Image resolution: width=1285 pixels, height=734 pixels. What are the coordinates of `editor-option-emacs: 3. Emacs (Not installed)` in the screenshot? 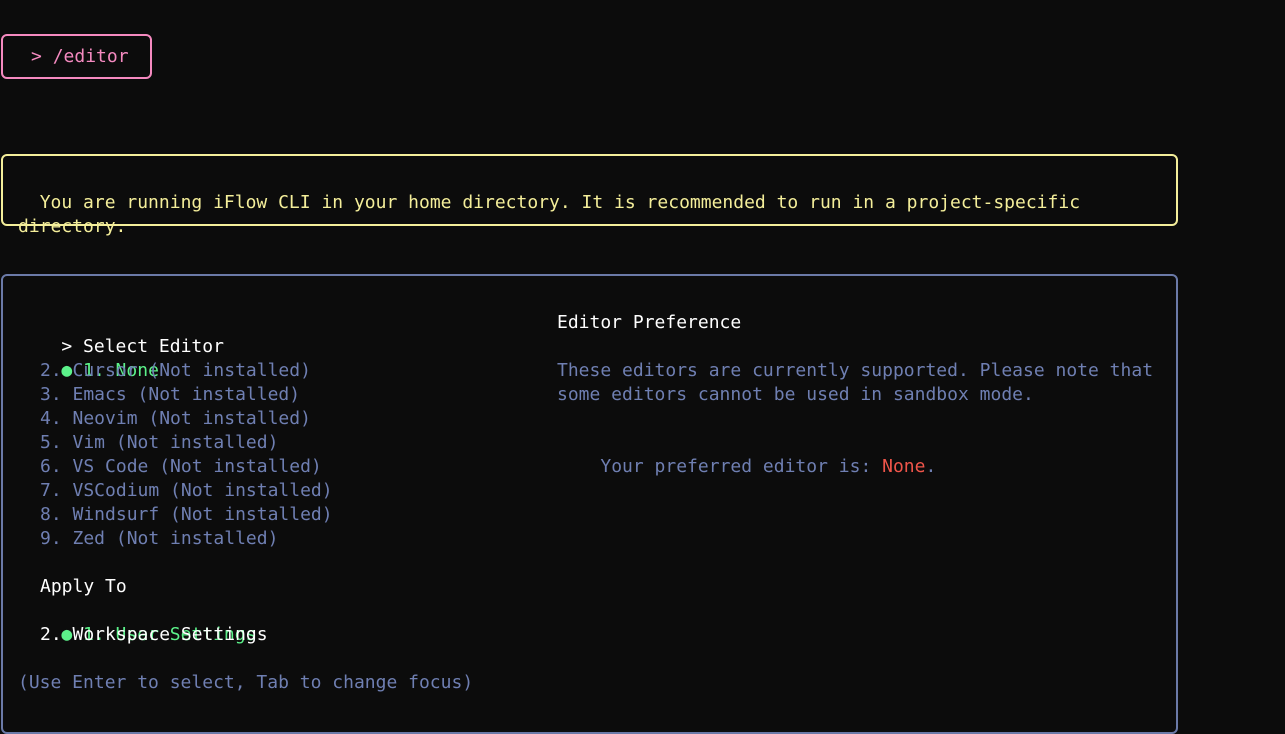 It's located at (170, 395).